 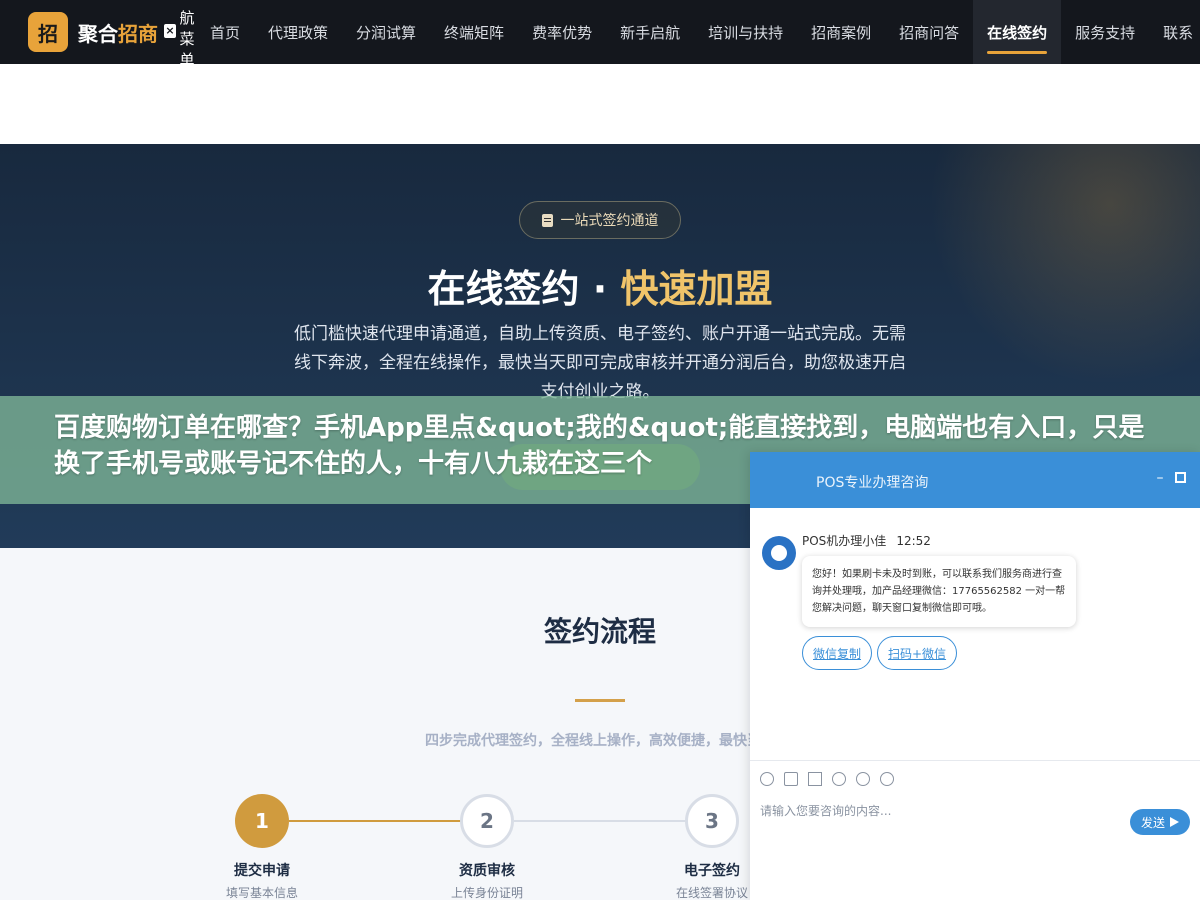 What do you see at coordinates (225, 32) in the screenshot?
I see `nav-item-home: 首页` at bounding box center [225, 32].